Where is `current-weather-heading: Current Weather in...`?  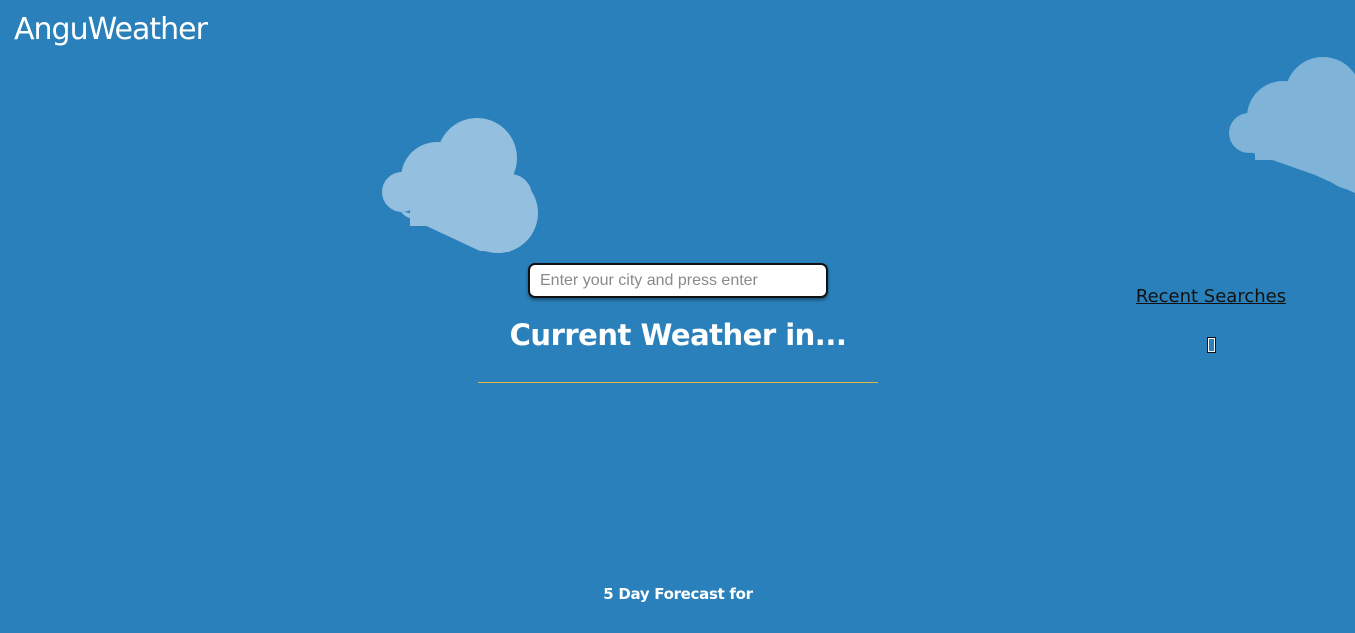
current-weather-heading: Current Weather in... is located at coordinates (678, 335).